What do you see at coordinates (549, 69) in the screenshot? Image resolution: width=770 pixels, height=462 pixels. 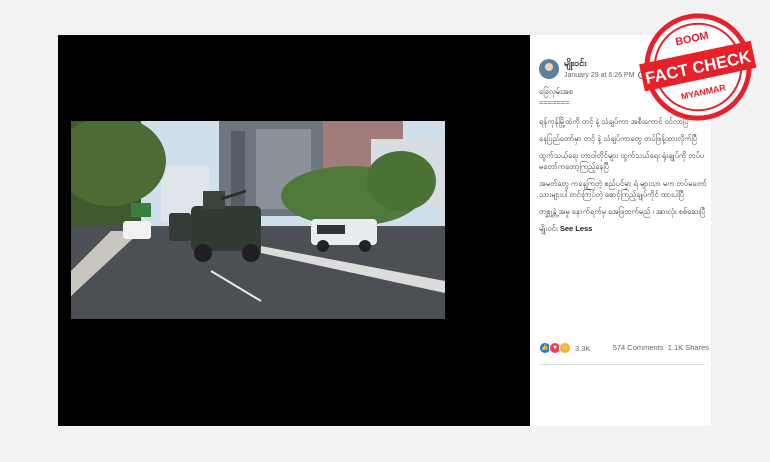 I see `avatar` at bounding box center [549, 69].